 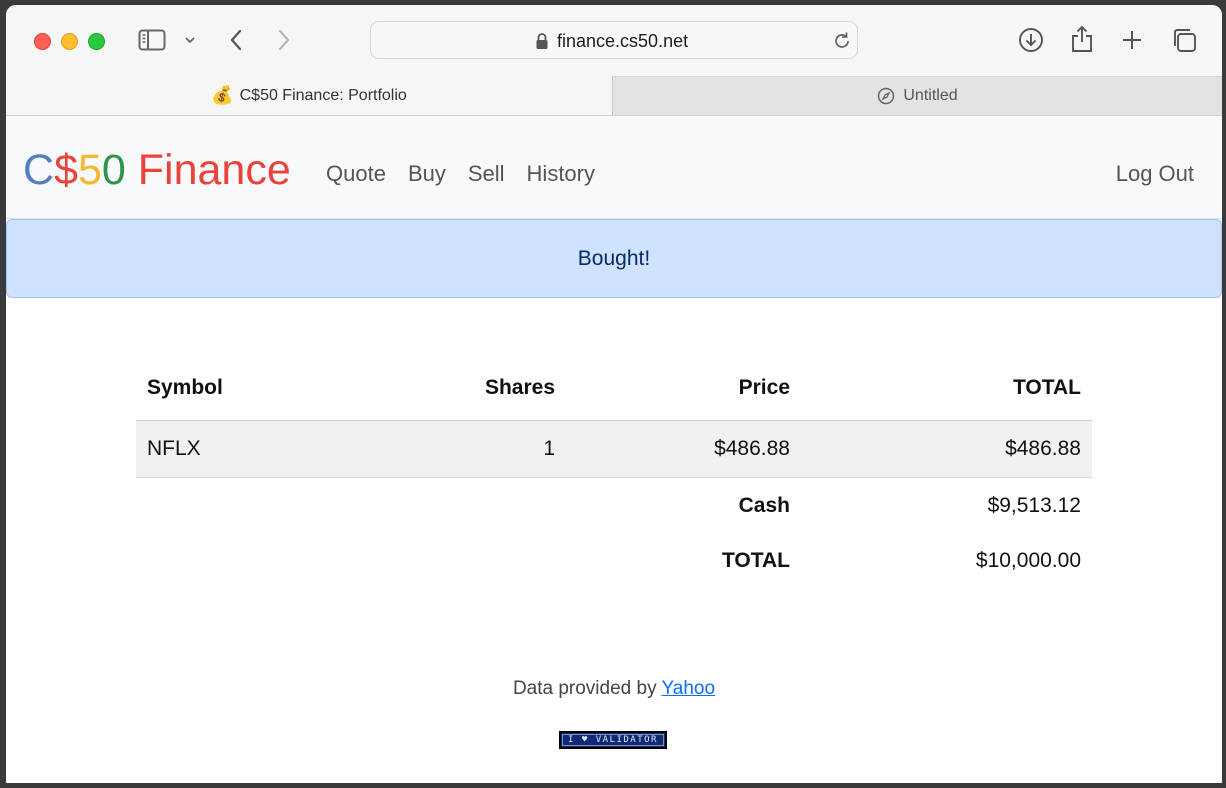 I want to click on header-price: Price, so click(x=764, y=387).